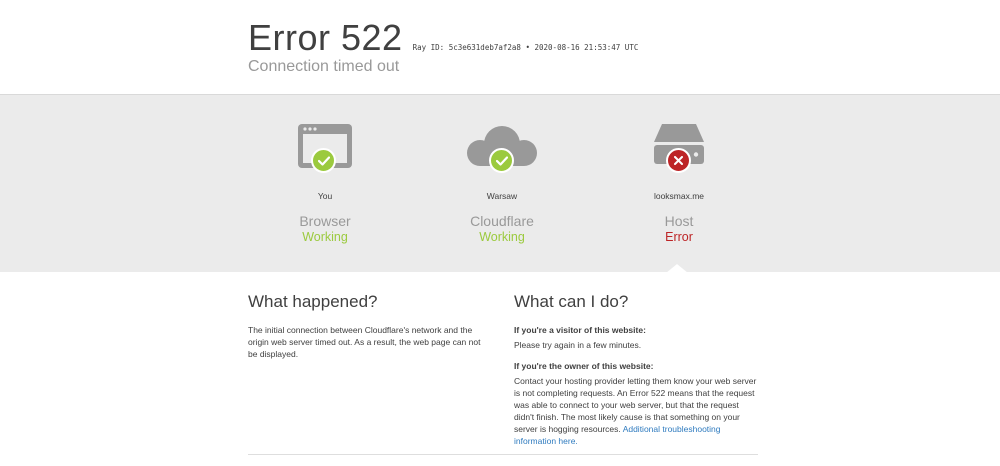 This screenshot has width=1000, height=466. What do you see at coordinates (679, 221) in the screenshot?
I see `node-kind-label: Host` at bounding box center [679, 221].